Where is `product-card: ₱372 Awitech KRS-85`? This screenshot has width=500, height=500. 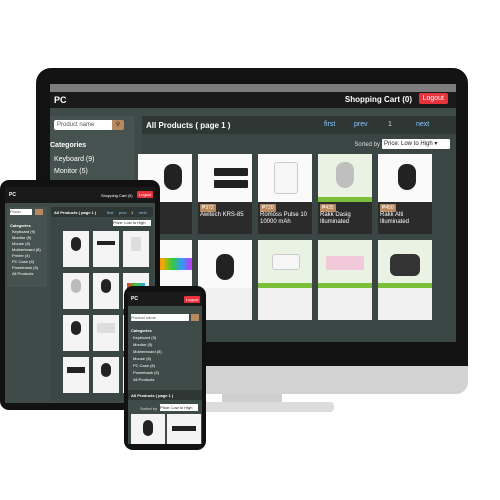
product-card: ₱372 Awitech KRS-85 is located at coordinates (225, 194).